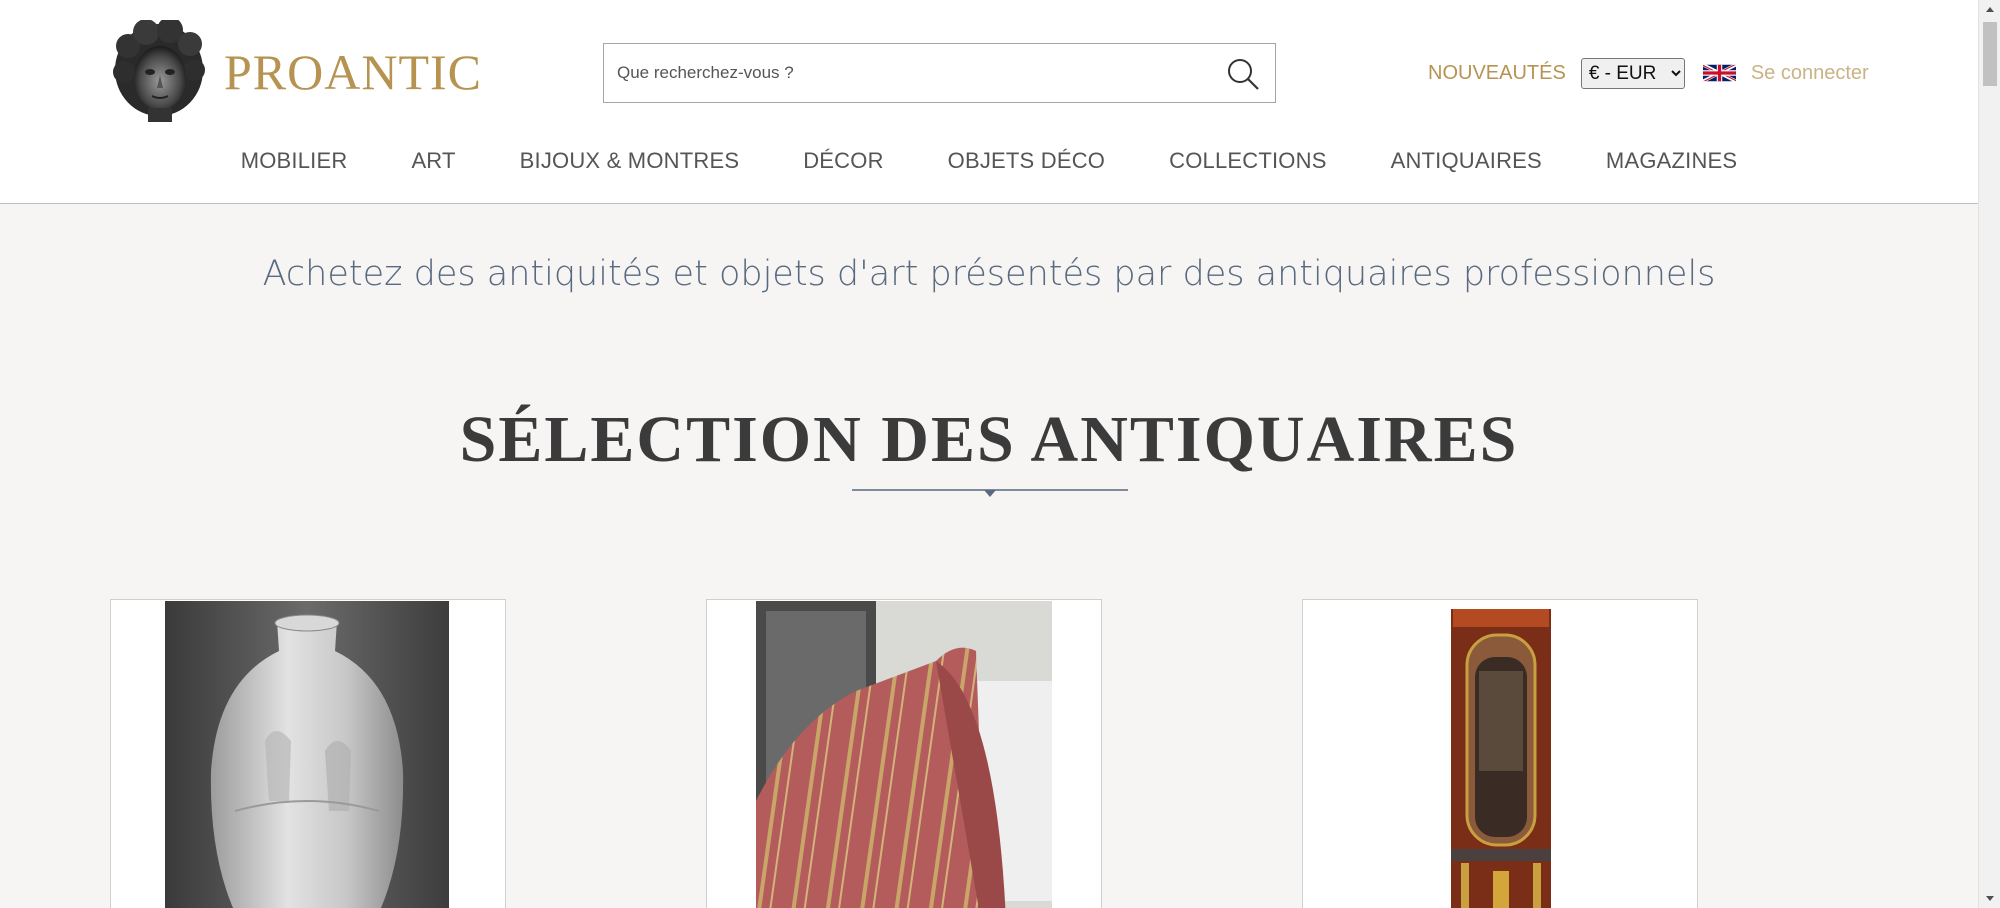 This screenshot has width=2000, height=908. Describe the element at coordinates (1497, 73) in the screenshot. I see `news-link: NOUVEAUTÉS` at that location.